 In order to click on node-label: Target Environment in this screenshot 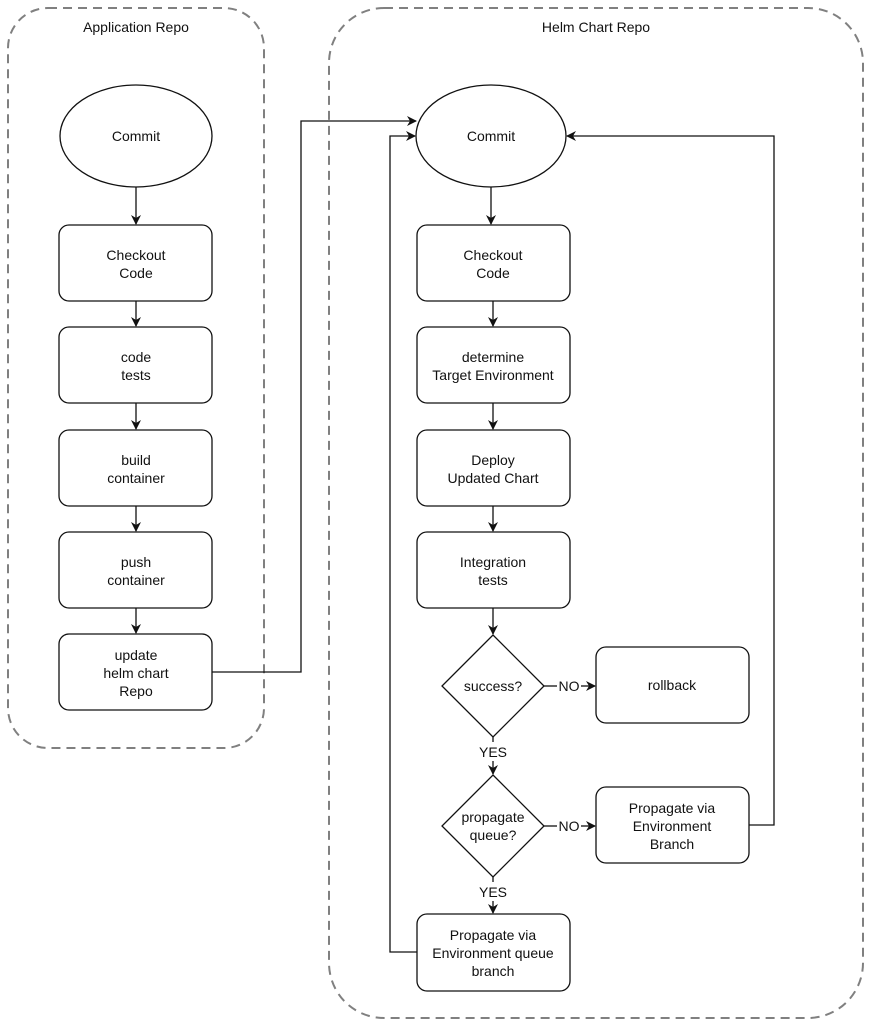, I will do `click(493, 375)`.